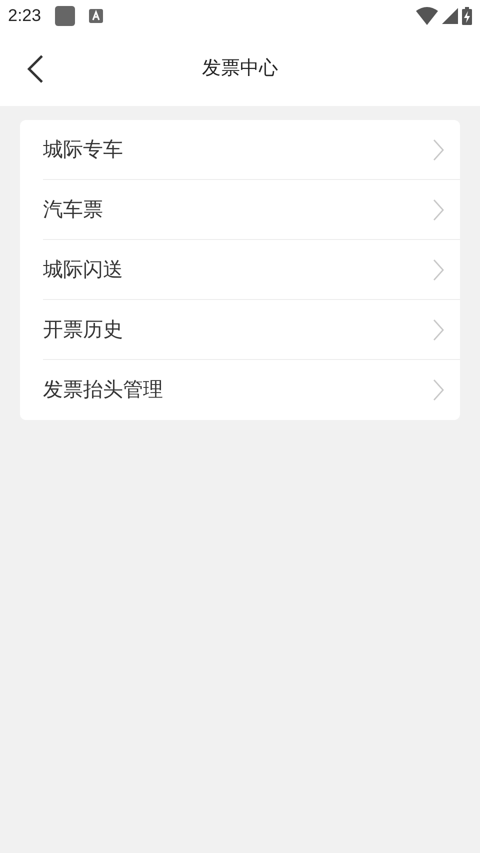  What do you see at coordinates (25, 16) in the screenshot?
I see `status-time: 2:23` at bounding box center [25, 16].